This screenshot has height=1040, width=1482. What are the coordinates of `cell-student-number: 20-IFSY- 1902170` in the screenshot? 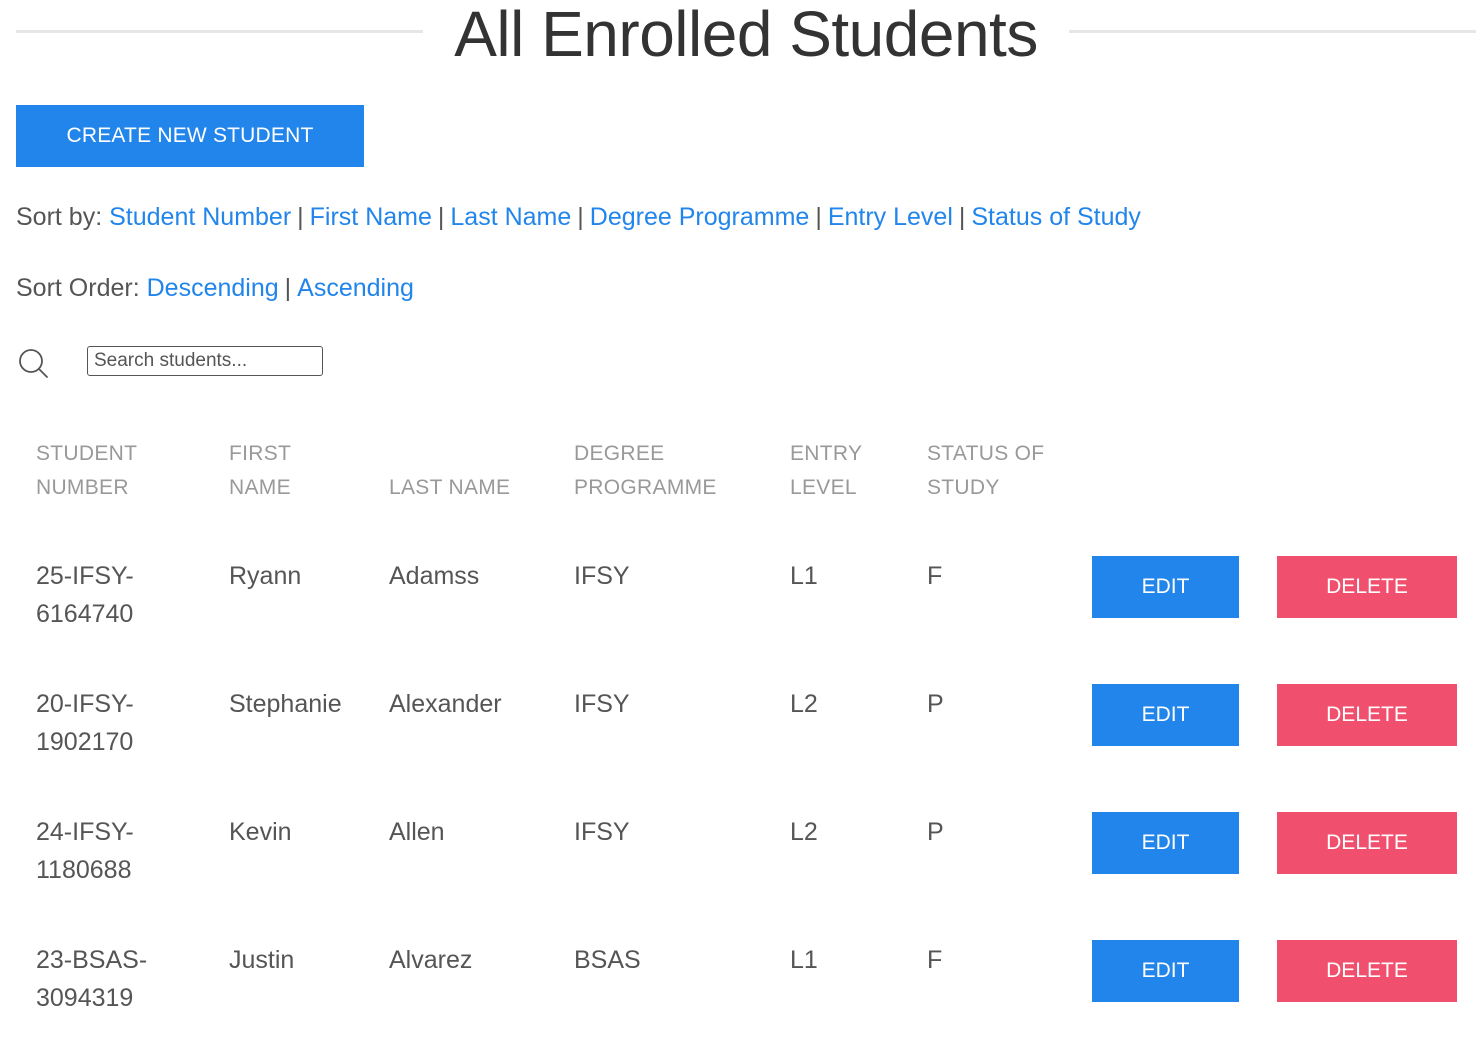 It's located at (85, 723).